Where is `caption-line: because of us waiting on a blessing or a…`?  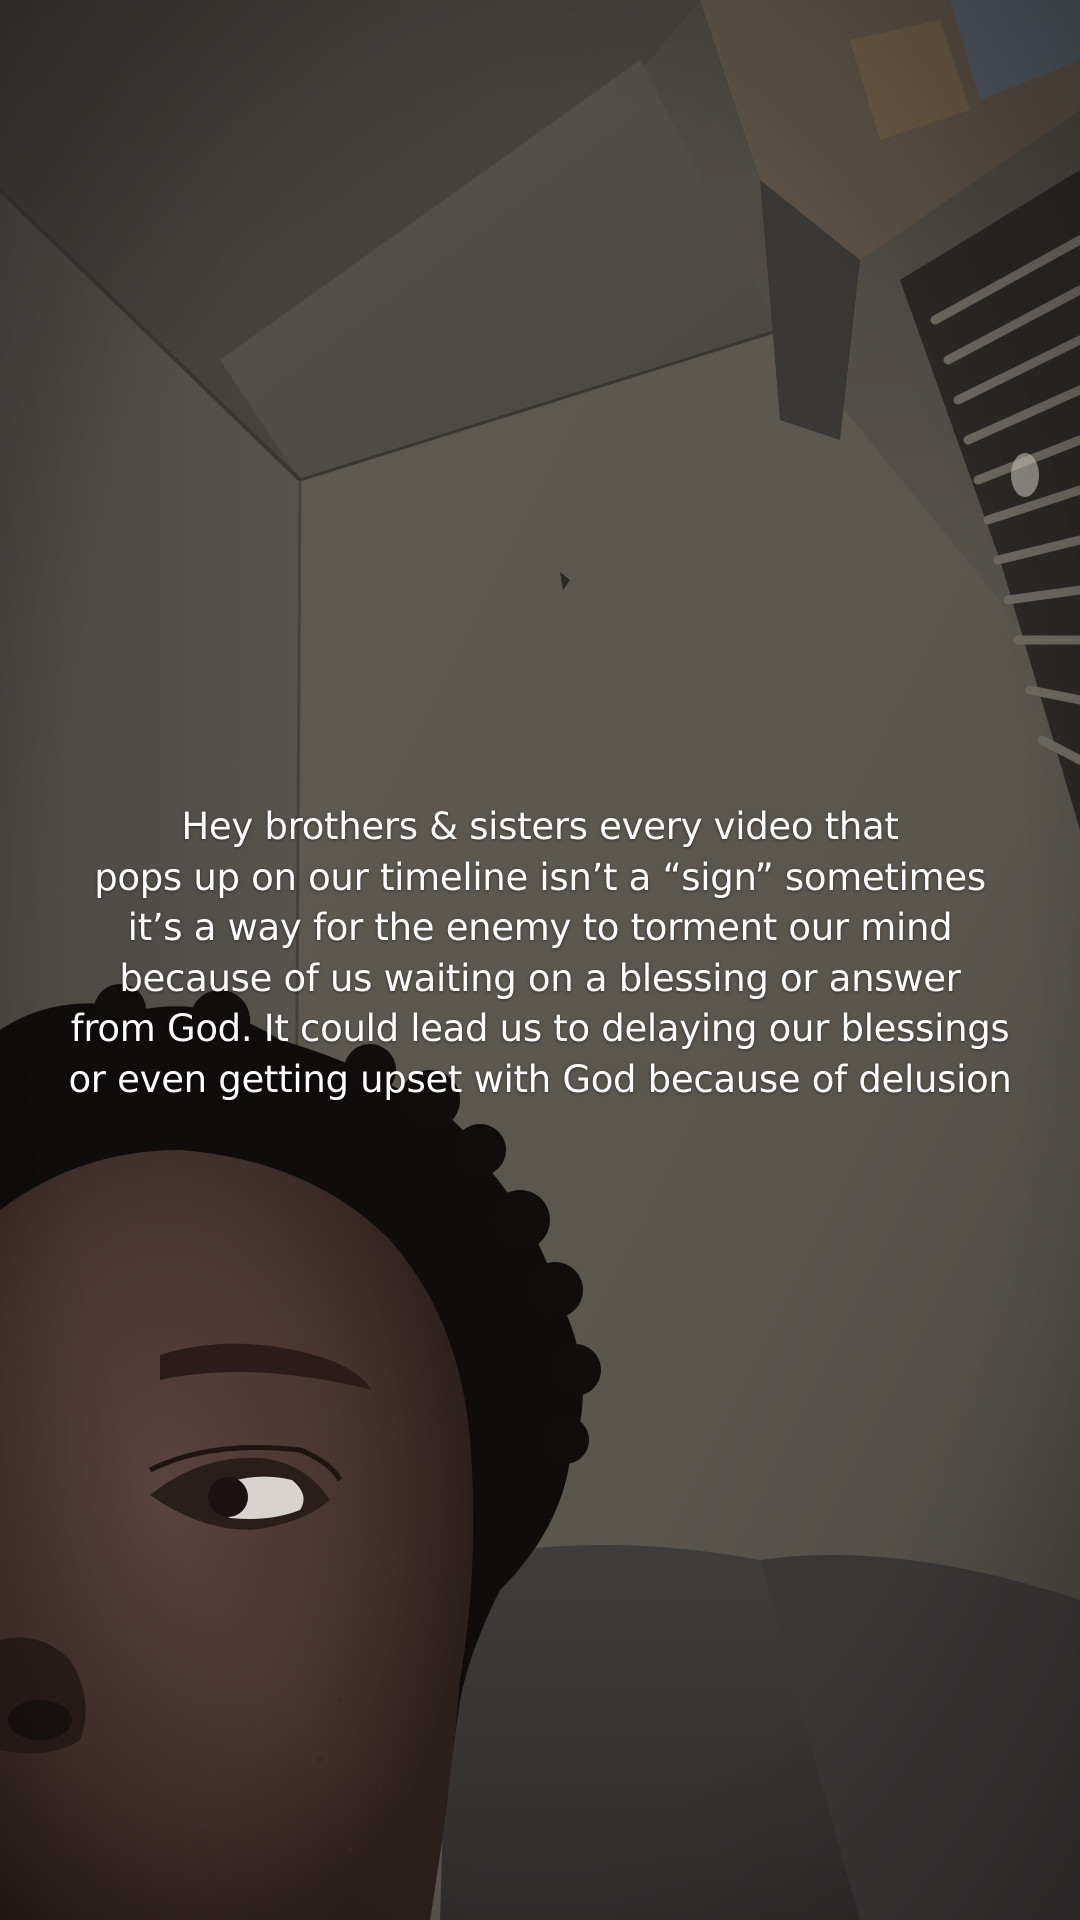 caption-line: because of us waiting on a blessing or a… is located at coordinates (540, 978).